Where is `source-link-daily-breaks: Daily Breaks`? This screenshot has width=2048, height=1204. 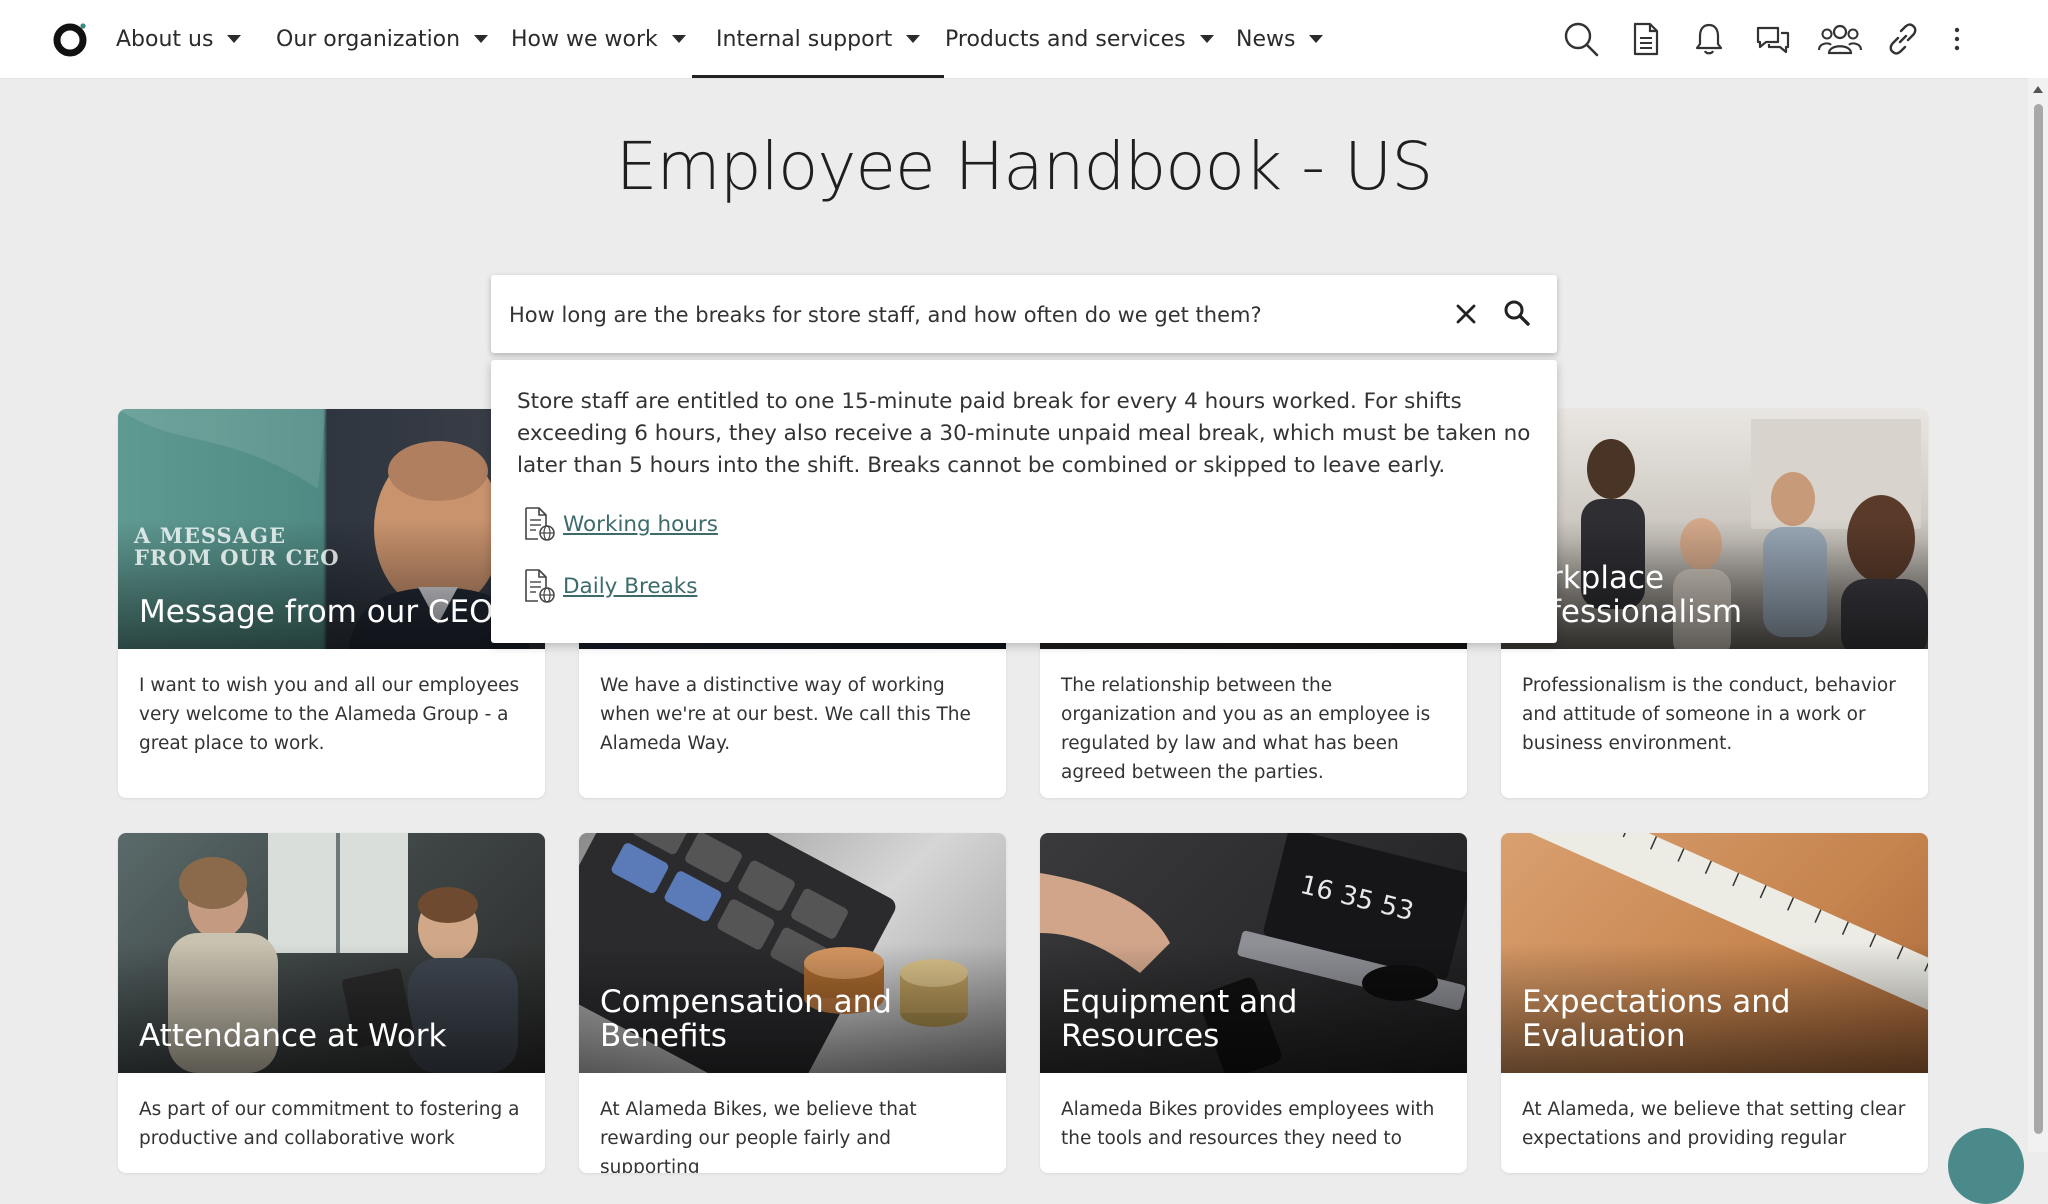 source-link-daily-breaks: Daily Breaks is located at coordinates (609, 586).